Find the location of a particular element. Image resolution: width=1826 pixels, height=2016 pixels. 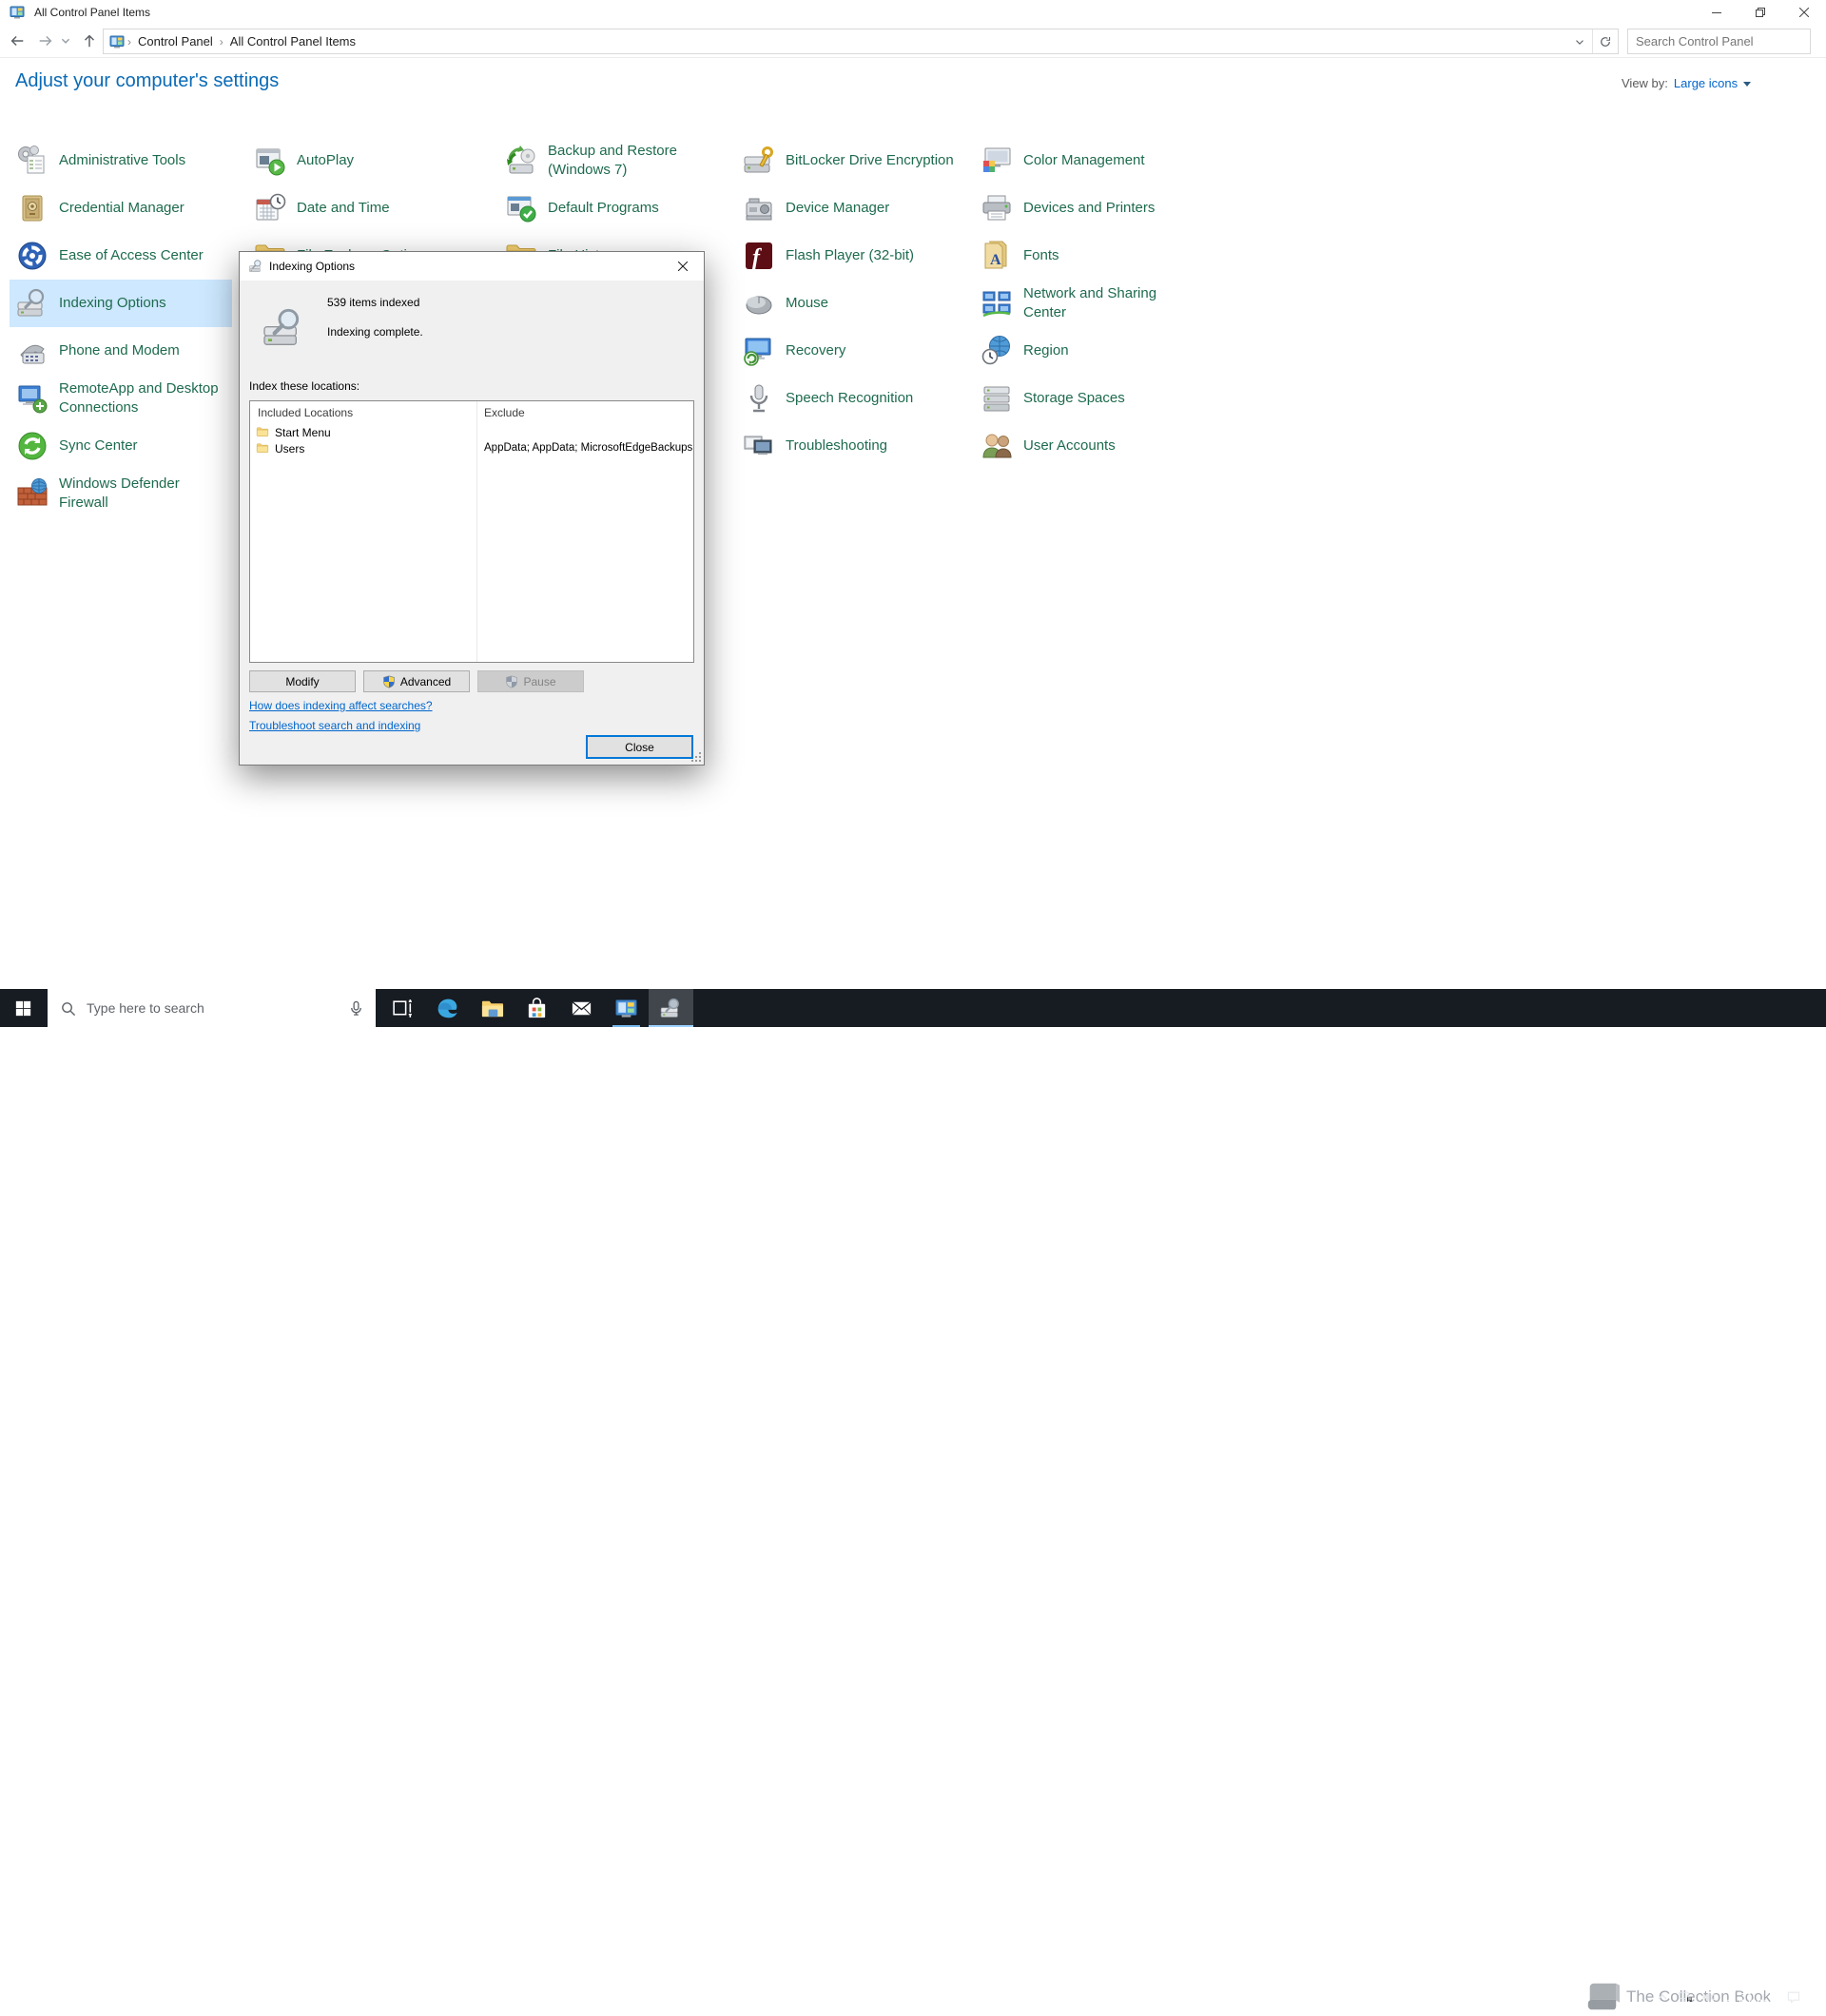

cp-item-credential-manager: Credential Manager is located at coordinates (121, 208).